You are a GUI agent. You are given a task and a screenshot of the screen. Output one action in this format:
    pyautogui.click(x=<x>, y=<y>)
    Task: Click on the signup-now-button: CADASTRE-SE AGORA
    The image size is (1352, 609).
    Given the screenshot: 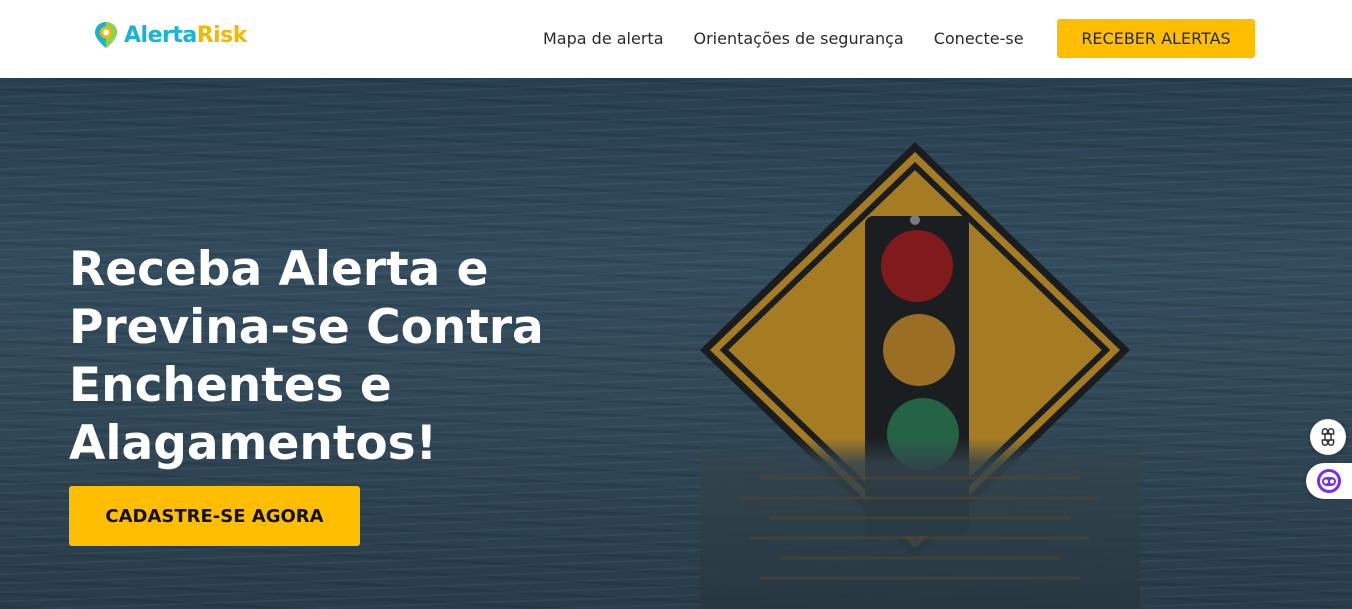 What is the action you would take?
    pyautogui.click(x=214, y=516)
    